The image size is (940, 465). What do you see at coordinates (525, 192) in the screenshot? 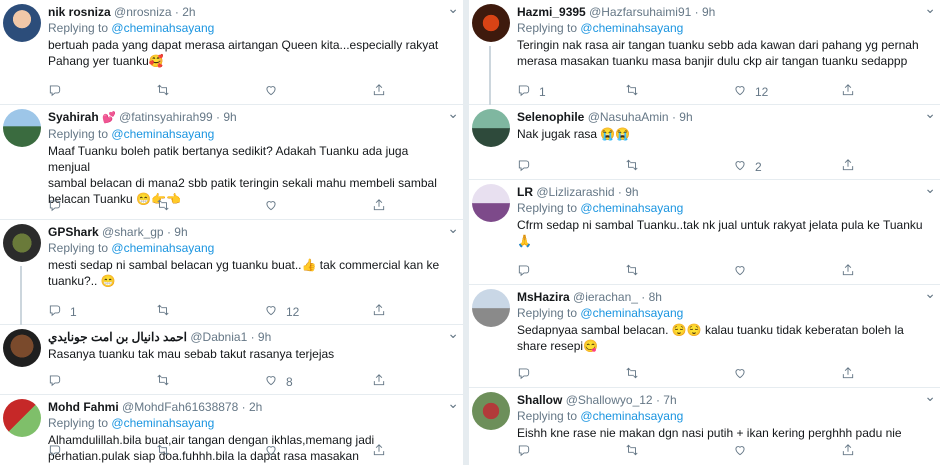
I see `display-name: LR` at bounding box center [525, 192].